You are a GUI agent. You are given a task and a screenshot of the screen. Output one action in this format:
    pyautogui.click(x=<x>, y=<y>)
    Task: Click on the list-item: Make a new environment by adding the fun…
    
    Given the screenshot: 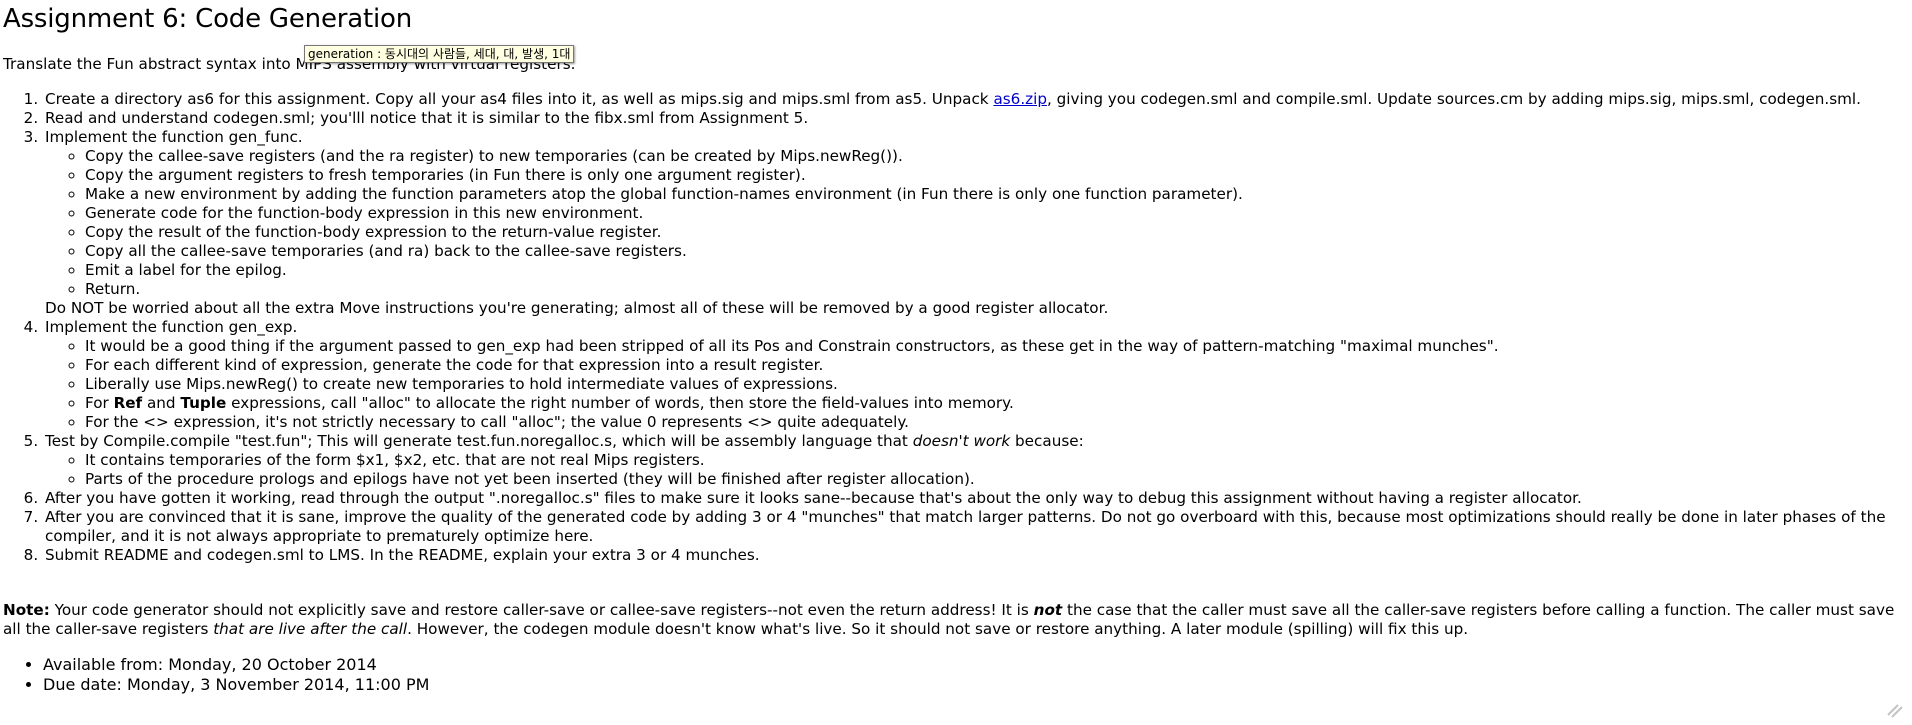 What is the action you would take?
    pyautogui.click(x=996, y=194)
    